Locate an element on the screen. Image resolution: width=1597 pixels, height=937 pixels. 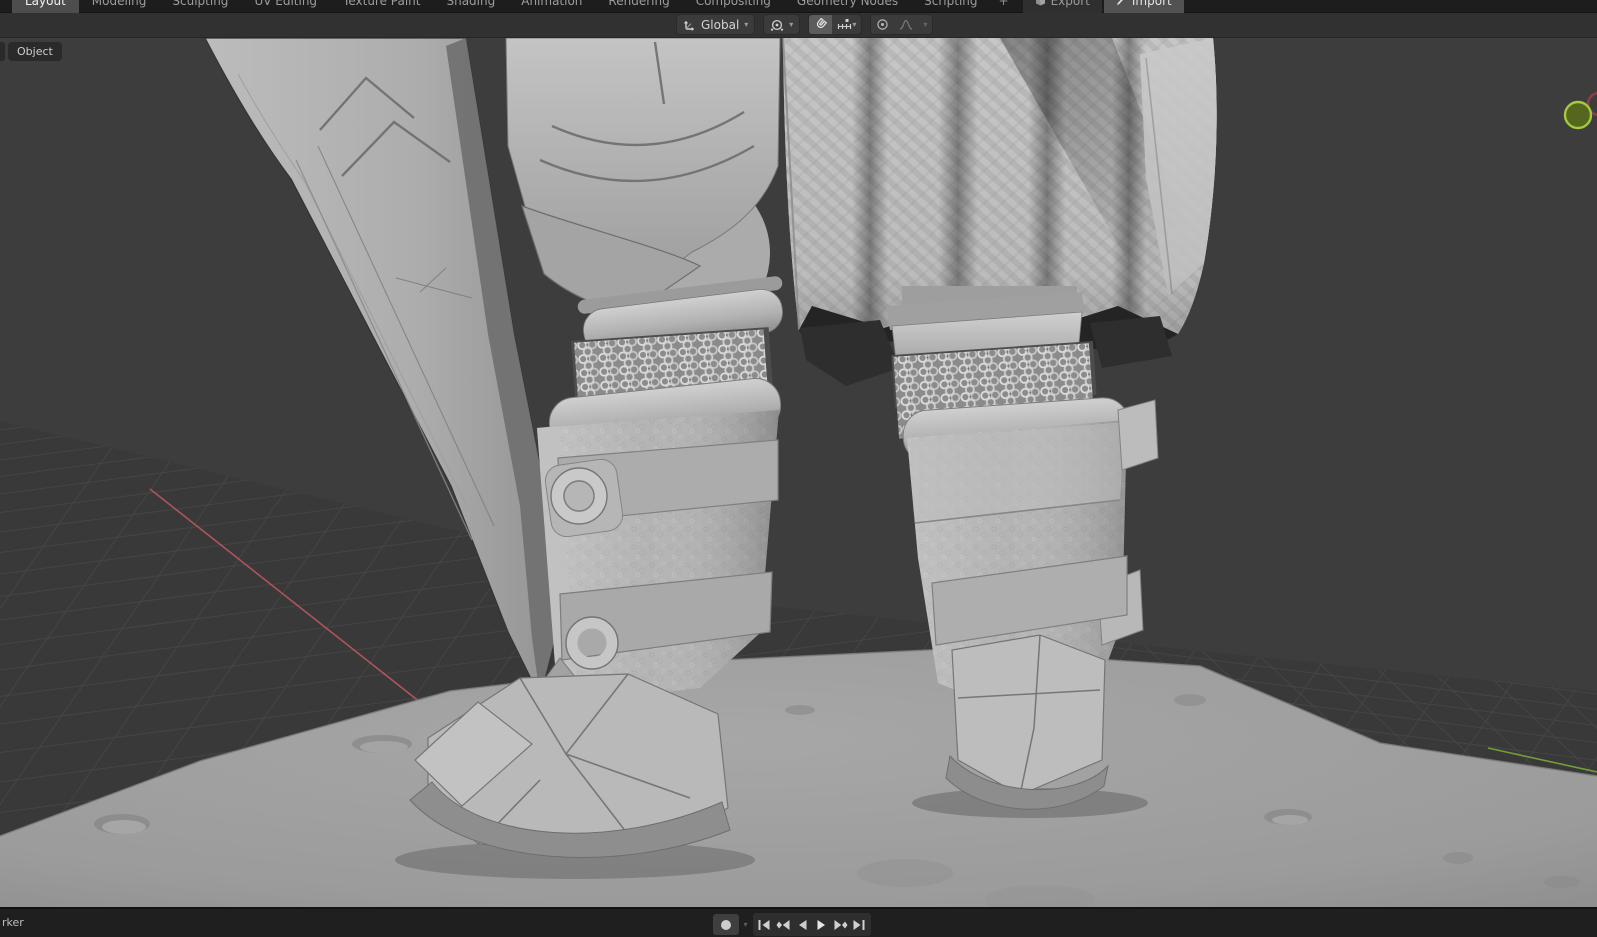
viewport-header: Global ▾ ▾ ▾ ▾ is located at coordinates (798, 25).